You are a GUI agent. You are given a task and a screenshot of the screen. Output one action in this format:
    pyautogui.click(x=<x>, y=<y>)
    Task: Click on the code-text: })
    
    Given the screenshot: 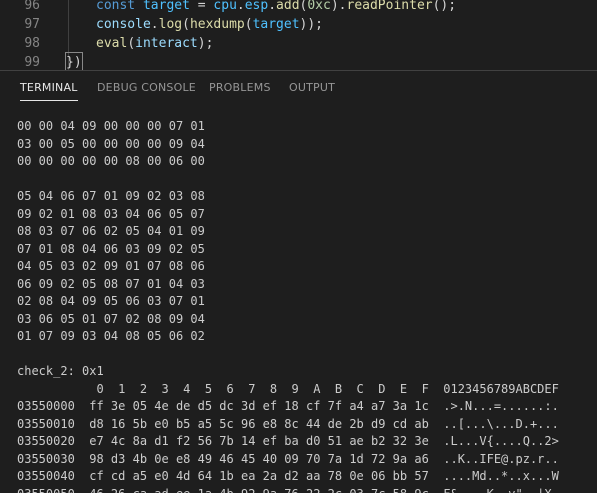 What is the action you would take?
    pyautogui.click(x=74, y=61)
    